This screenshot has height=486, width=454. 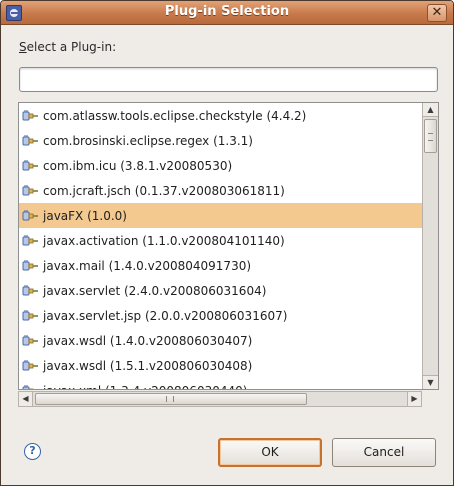 What do you see at coordinates (384, 452) in the screenshot?
I see `cancel-button: Cancel` at bounding box center [384, 452].